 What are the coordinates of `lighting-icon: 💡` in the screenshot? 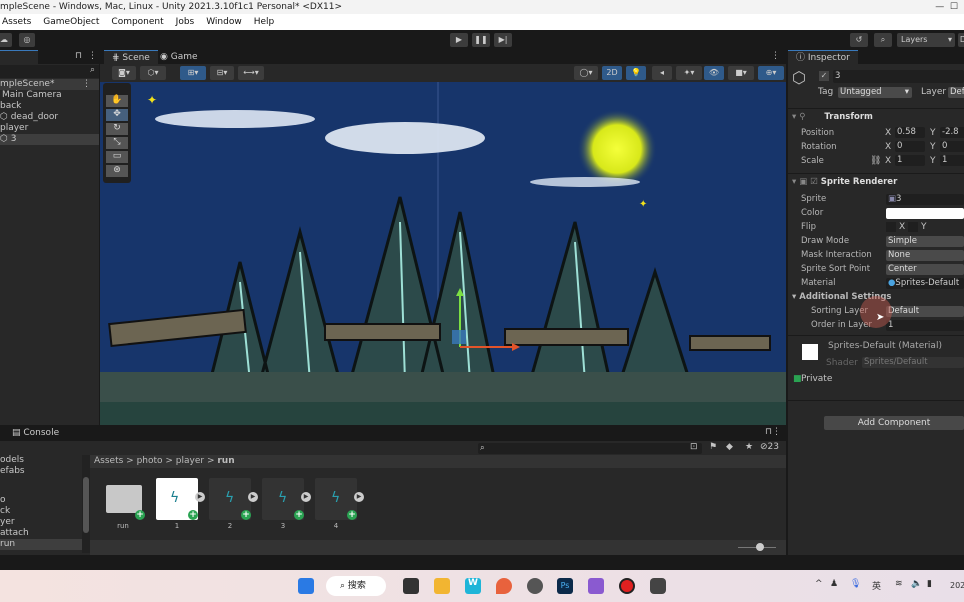 It's located at (636, 73).